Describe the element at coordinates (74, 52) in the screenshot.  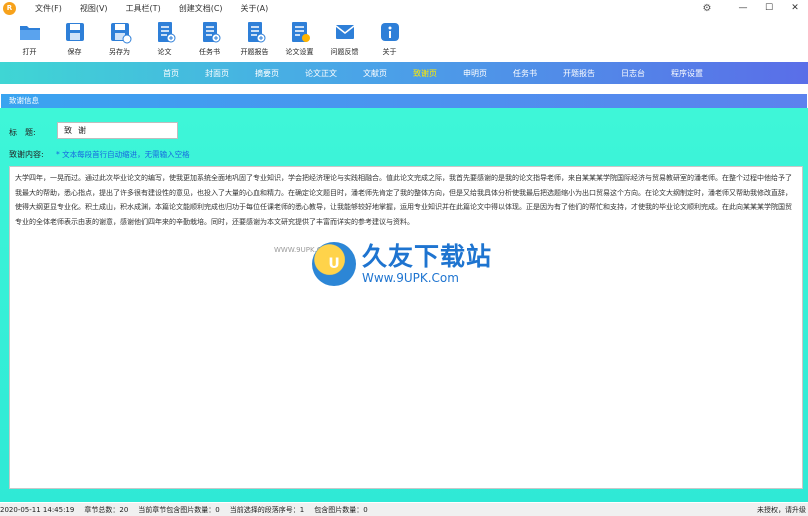
I see `toolbar-button-label: 保存` at that location.